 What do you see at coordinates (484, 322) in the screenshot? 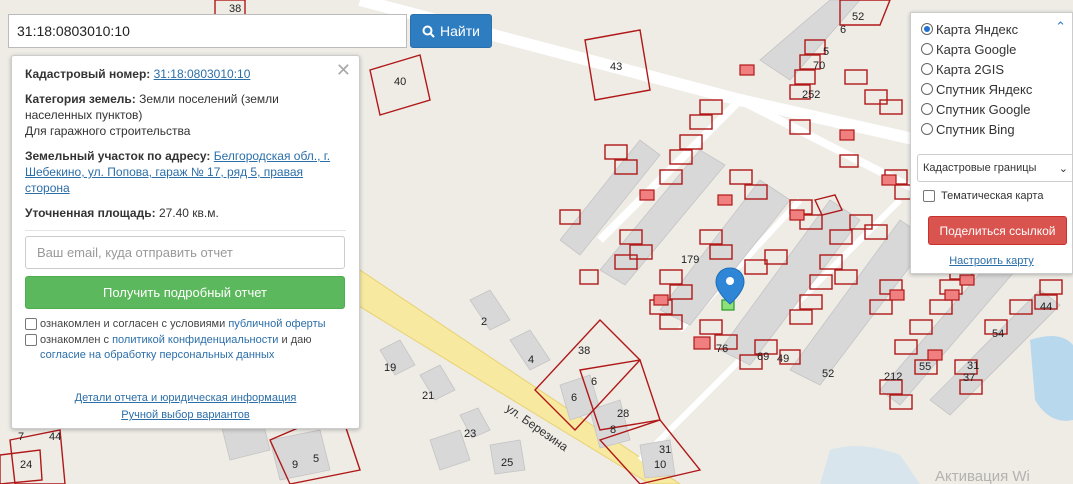
I see `parcel-number-label: 2` at bounding box center [484, 322].